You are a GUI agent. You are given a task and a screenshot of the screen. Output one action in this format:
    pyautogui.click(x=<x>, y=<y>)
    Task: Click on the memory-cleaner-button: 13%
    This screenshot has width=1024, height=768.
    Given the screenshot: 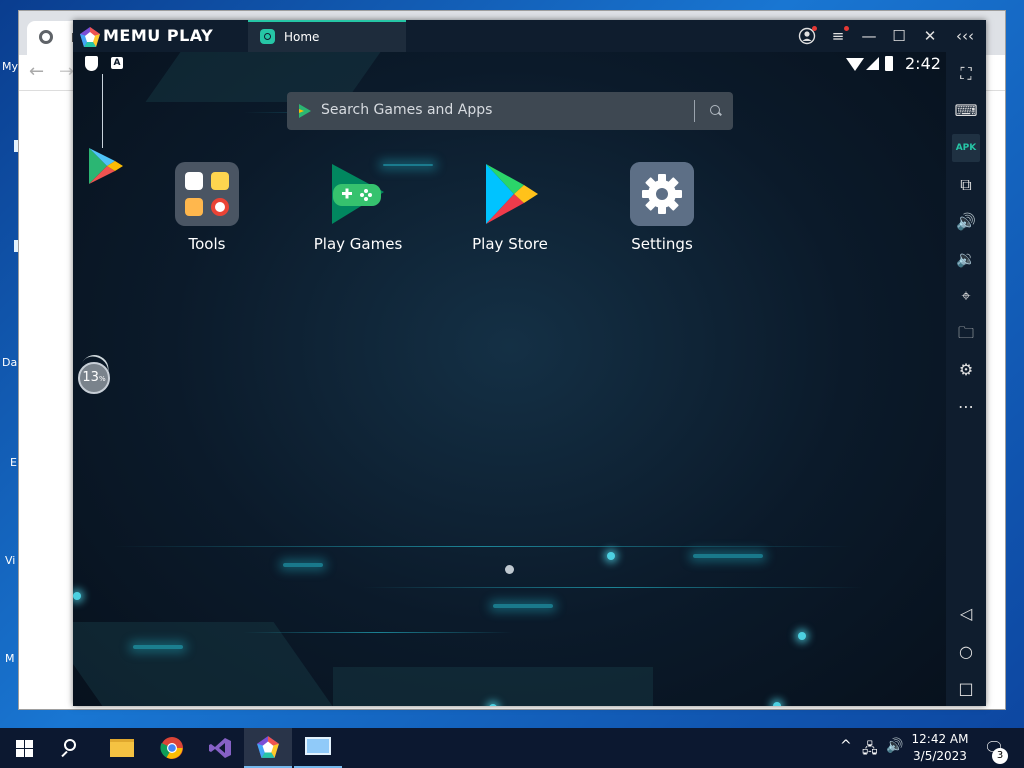 What is the action you would take?
    pyautogui.click(x=94, y=378)
    